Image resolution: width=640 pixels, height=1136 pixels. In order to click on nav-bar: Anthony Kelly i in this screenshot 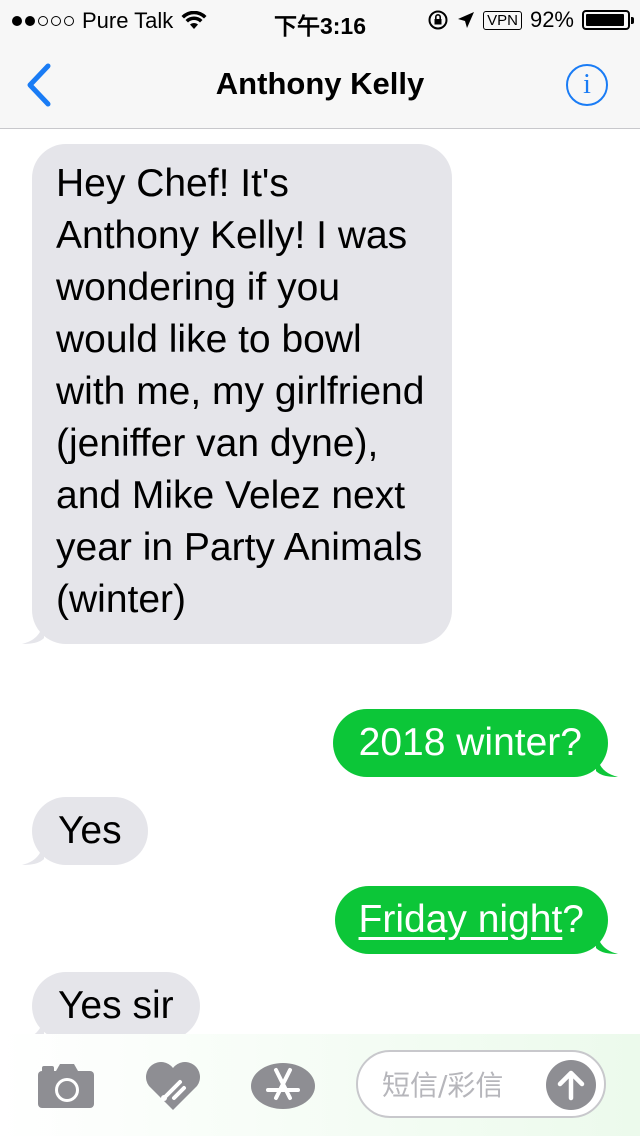, I will do `click(320, 84)`.